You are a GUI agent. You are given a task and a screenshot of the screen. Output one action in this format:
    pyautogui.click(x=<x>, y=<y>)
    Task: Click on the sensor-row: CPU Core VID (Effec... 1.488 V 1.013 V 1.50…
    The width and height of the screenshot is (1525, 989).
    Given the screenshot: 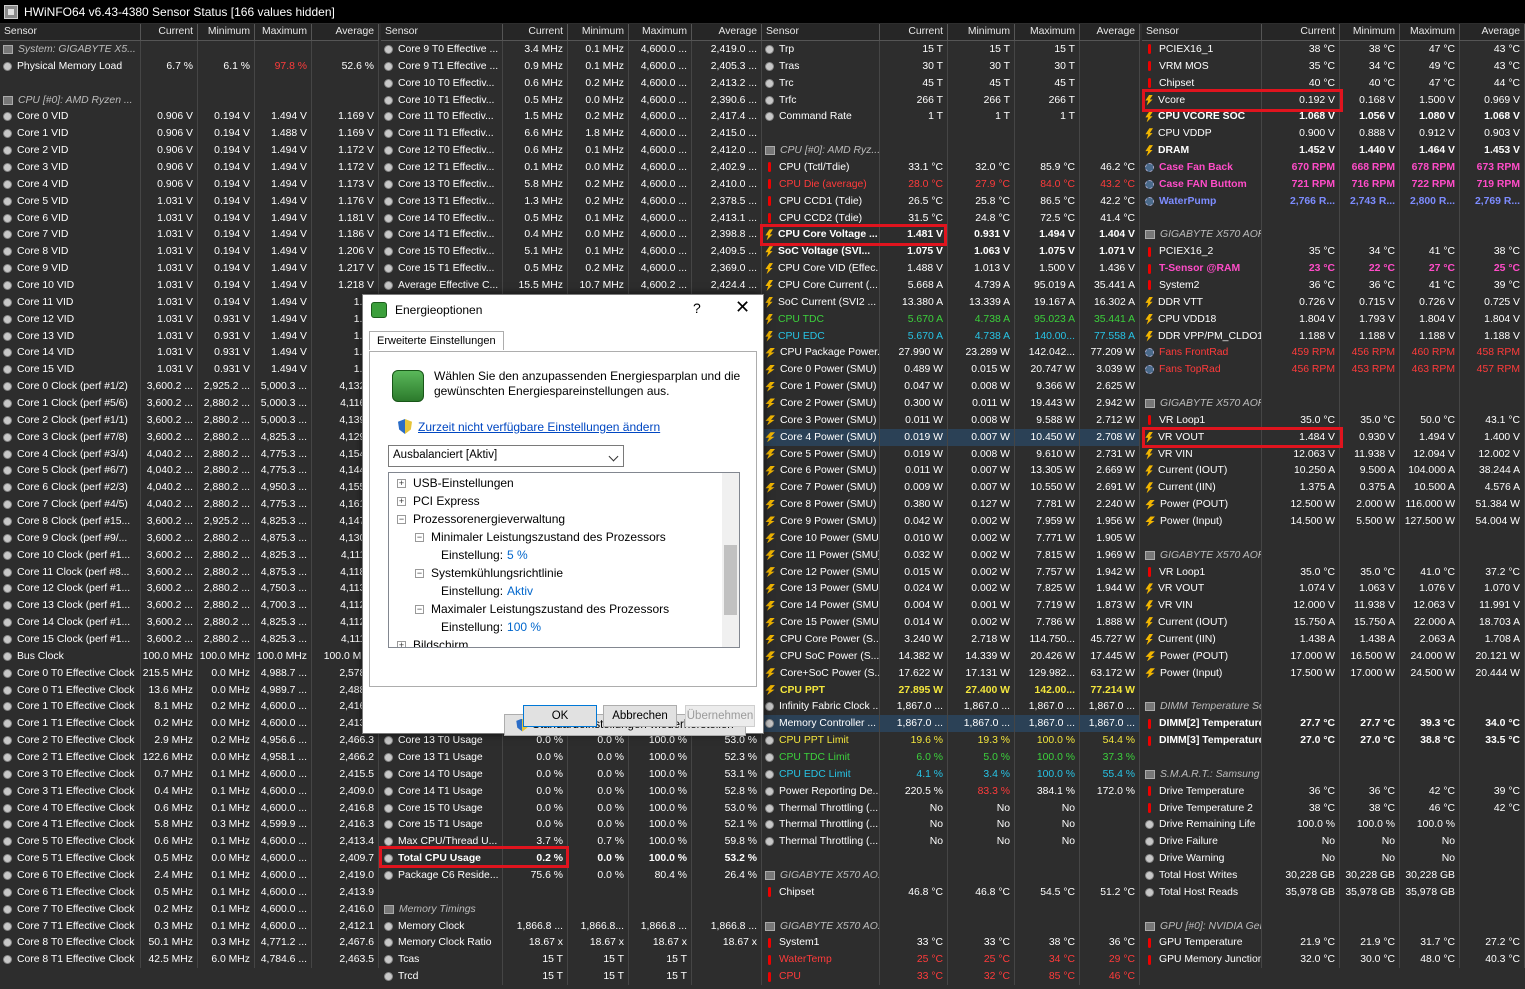 What is the action you would take?
    pyautogui.click(x=951, y=269)
    